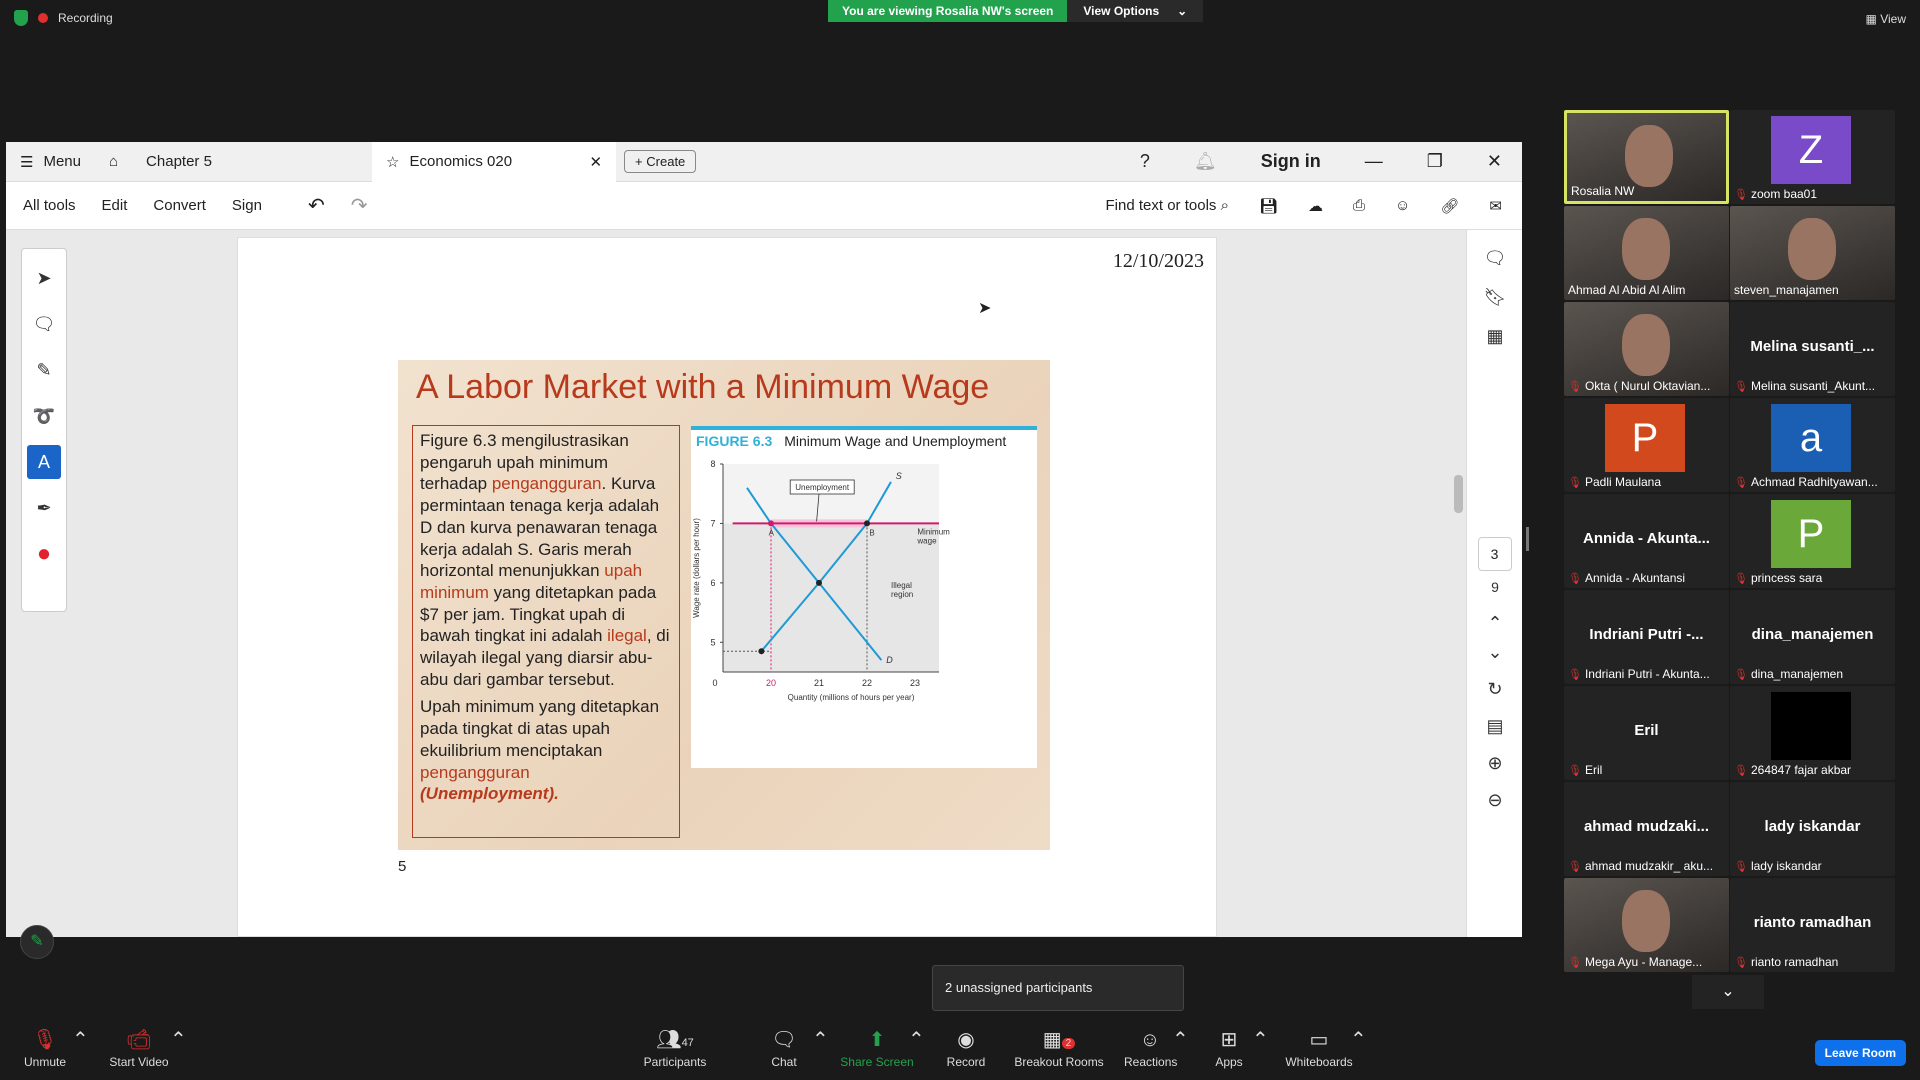  I want to click on share-options-caret: ⌃, so click(916, 1040).